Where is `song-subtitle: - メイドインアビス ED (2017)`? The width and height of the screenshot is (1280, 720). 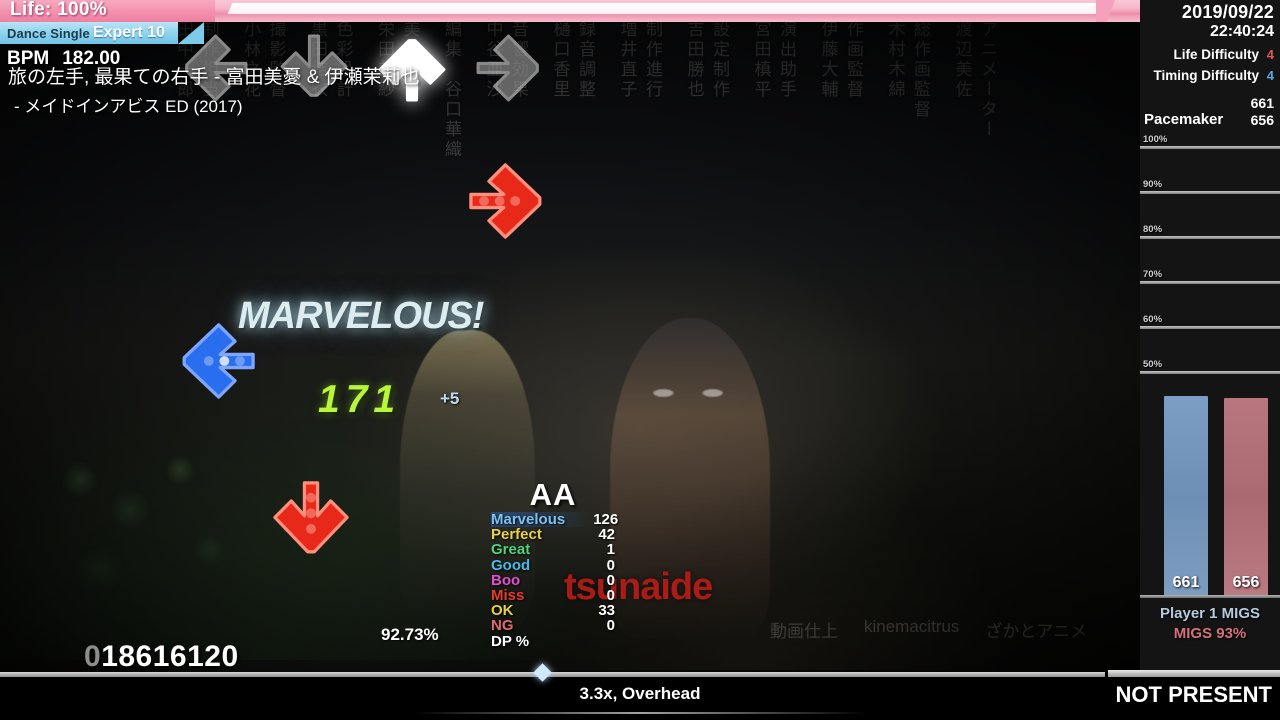 song-subtitle: - メイドインアビス ED (2017) is located at coordinates (128, 106).